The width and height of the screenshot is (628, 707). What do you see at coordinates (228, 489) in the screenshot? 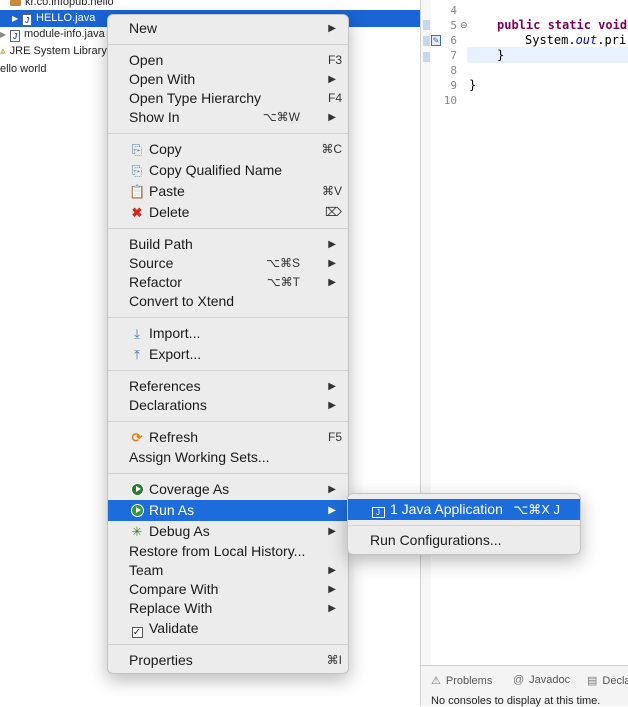
I see `menu-item-coverage-as: Coverage As ▶` at bounding box center [228, 489].